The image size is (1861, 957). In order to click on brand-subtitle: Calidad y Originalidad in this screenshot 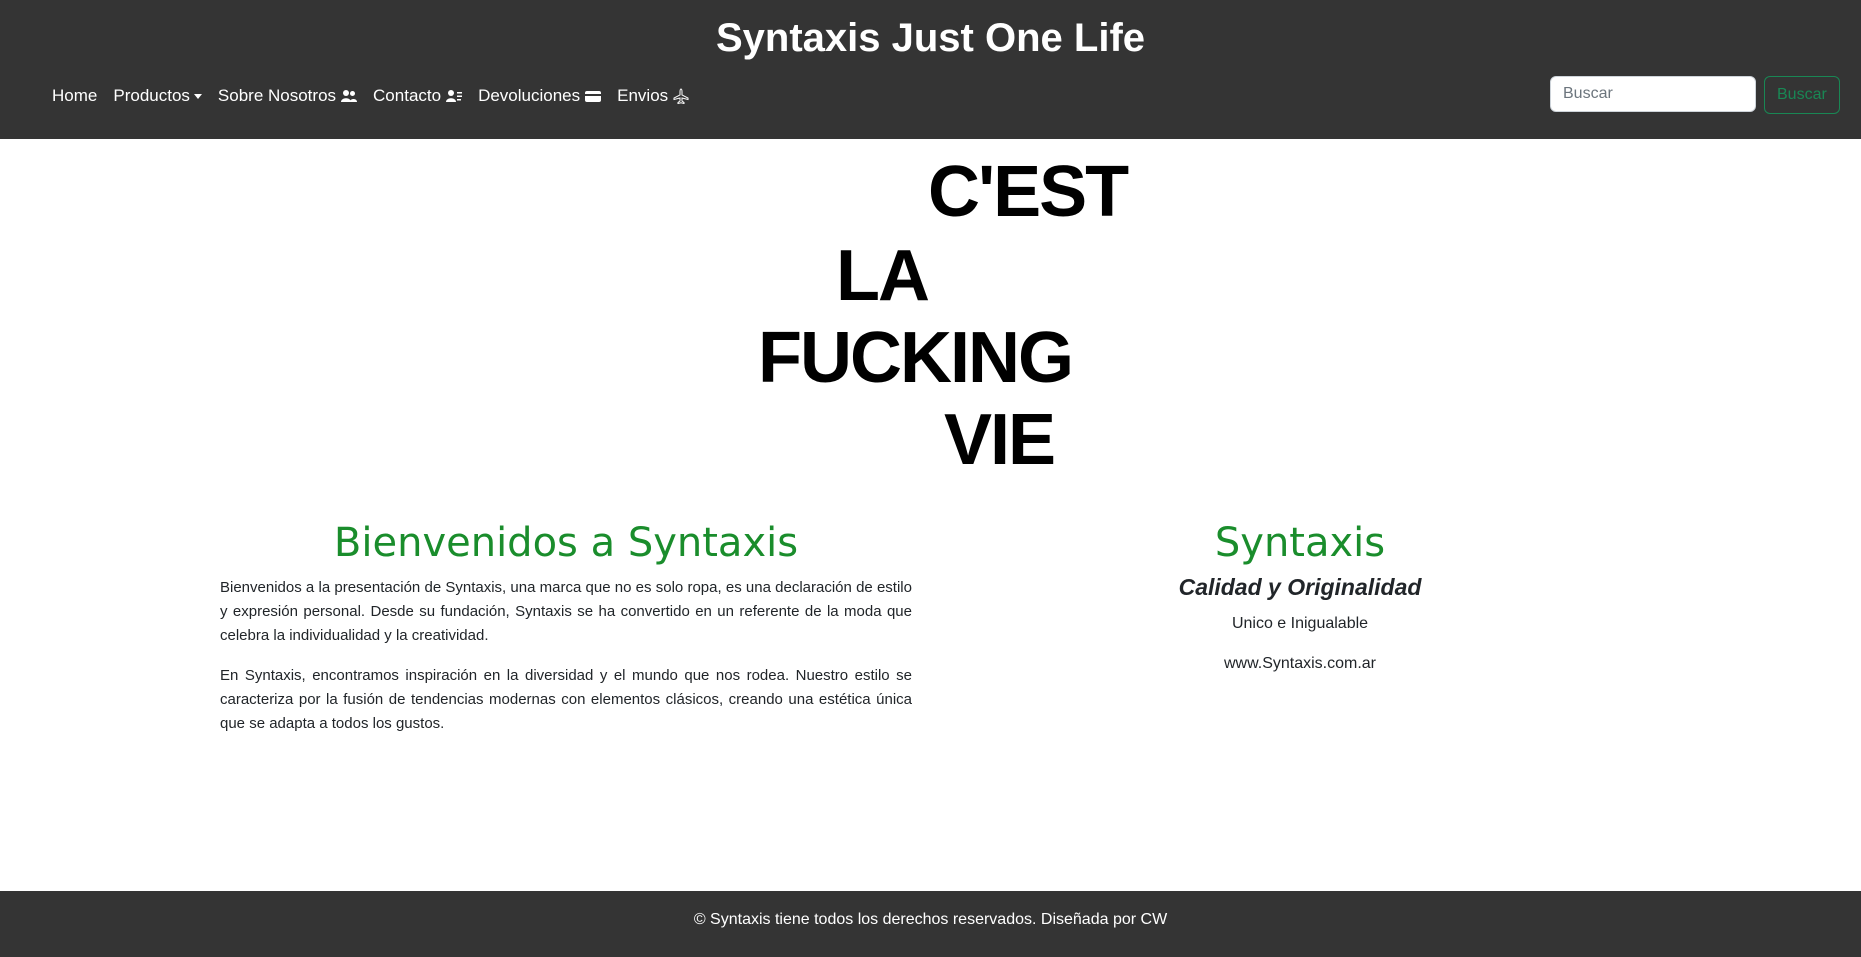, I will do `click(1300, 587)`.